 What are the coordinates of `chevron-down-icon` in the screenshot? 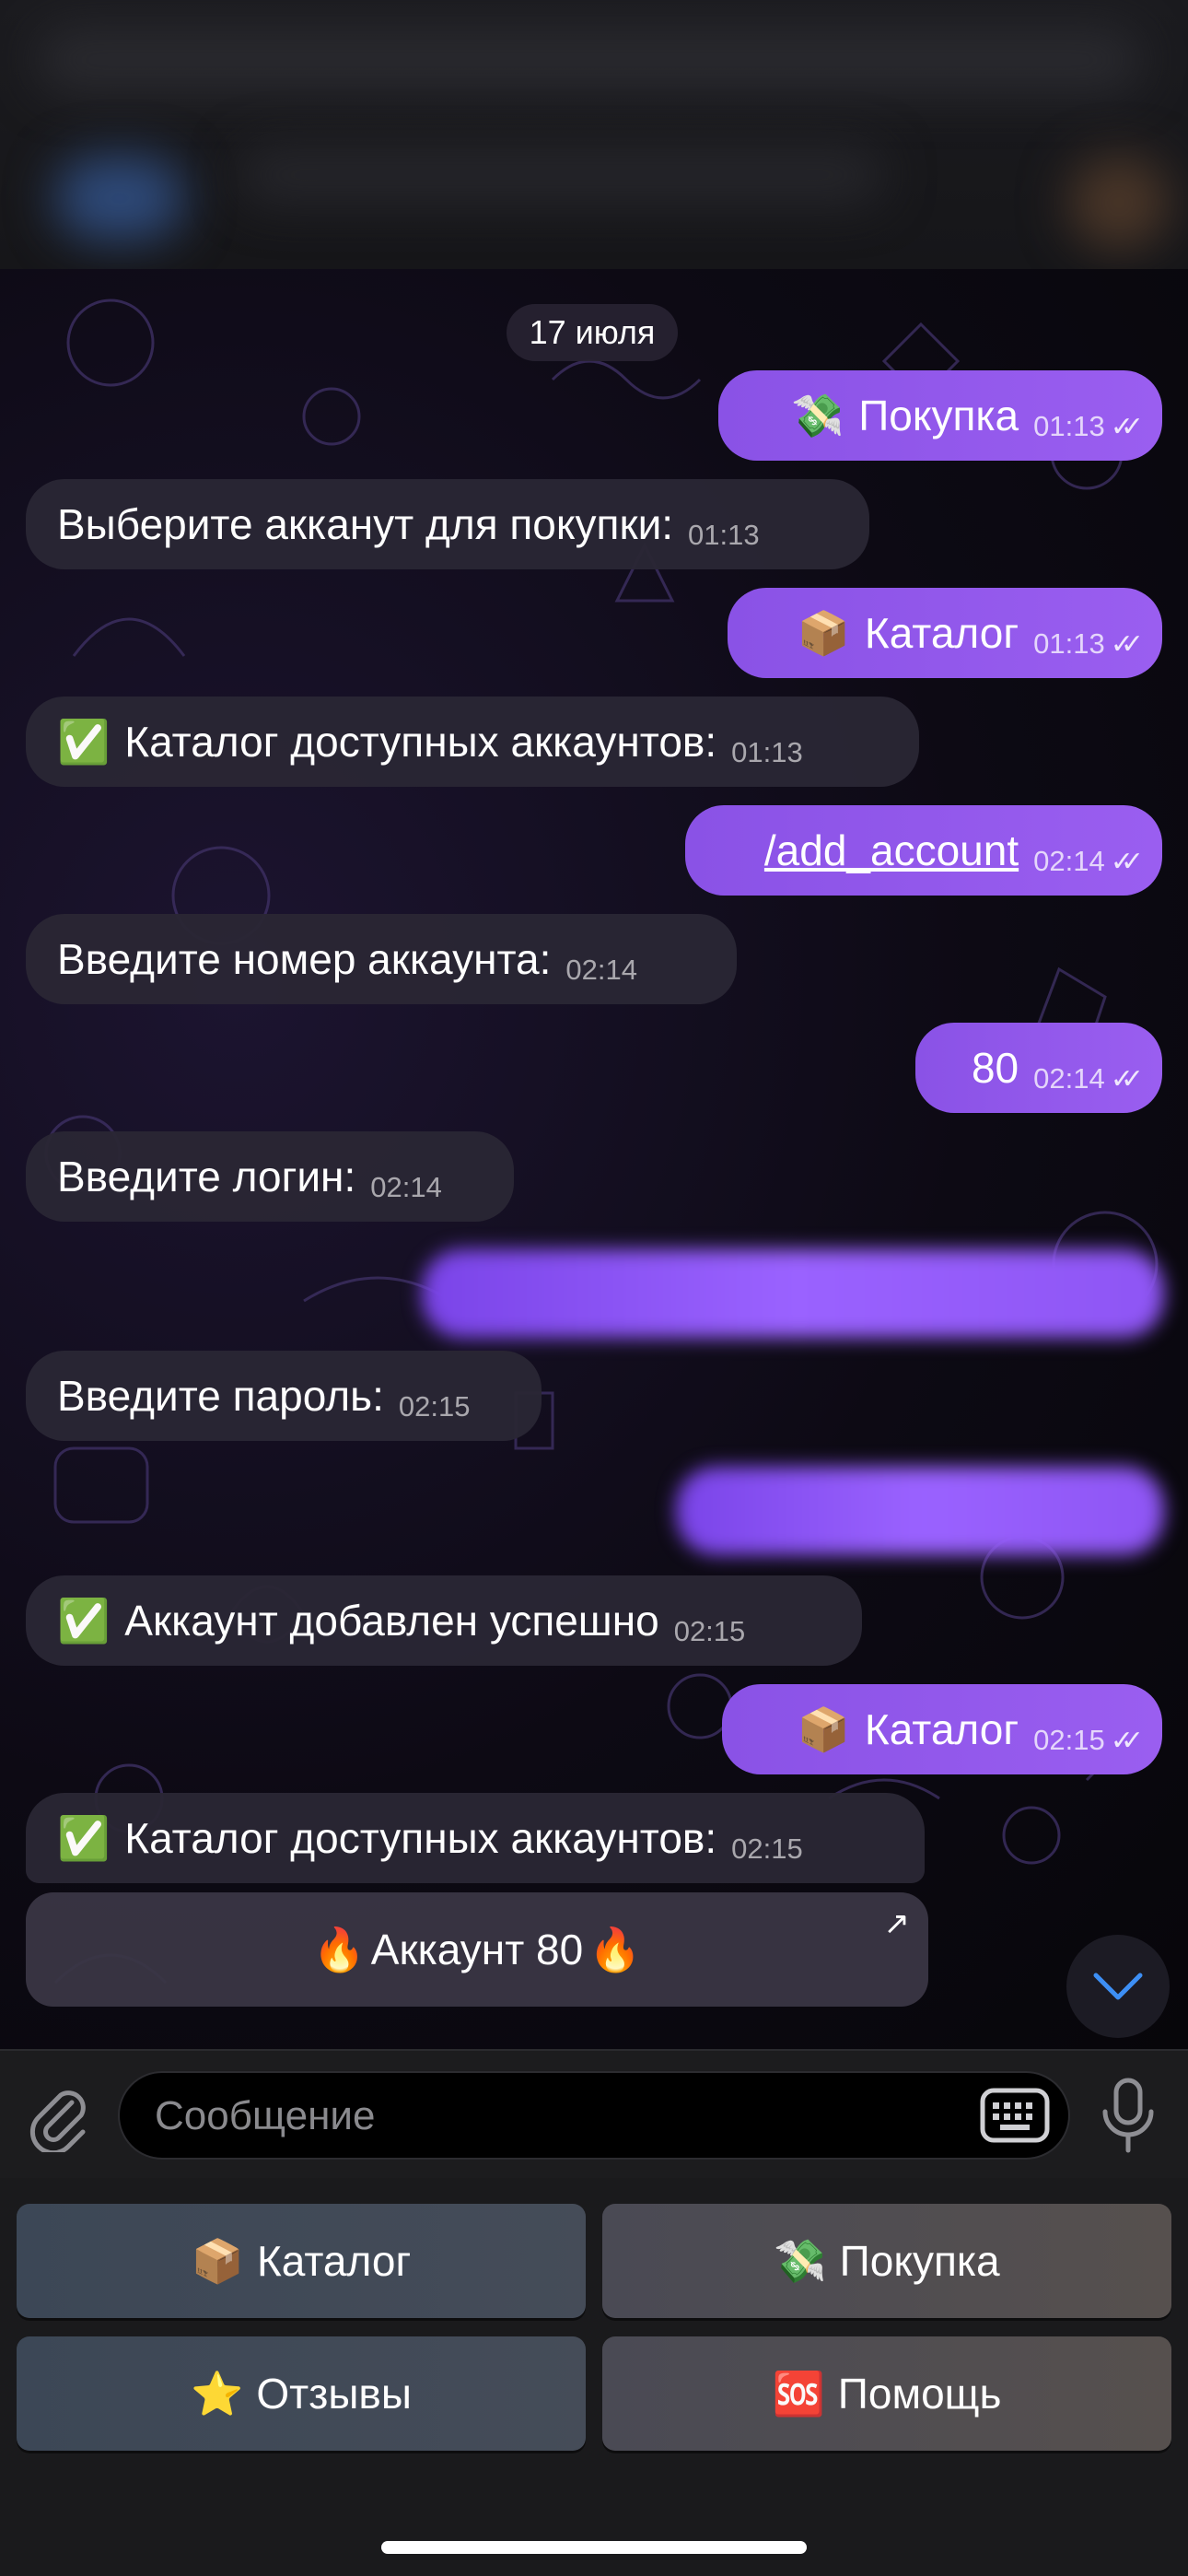 It's located at (1118, 1986).